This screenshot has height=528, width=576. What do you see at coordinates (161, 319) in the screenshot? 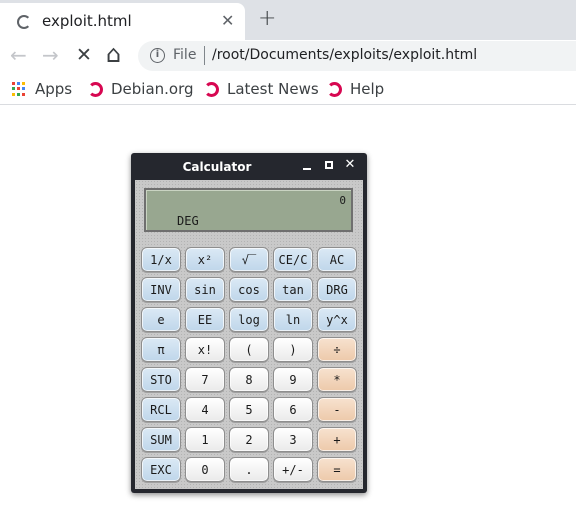
I see `key-euler: e` at bounding box center [161, 319].